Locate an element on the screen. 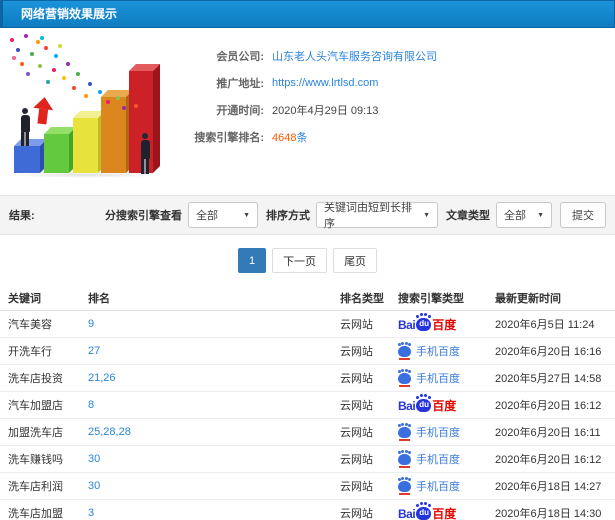 The height and width of the screenshot is (520, 615). pagination: 1 下一页 尾页 is located at coordinates (307, 260).